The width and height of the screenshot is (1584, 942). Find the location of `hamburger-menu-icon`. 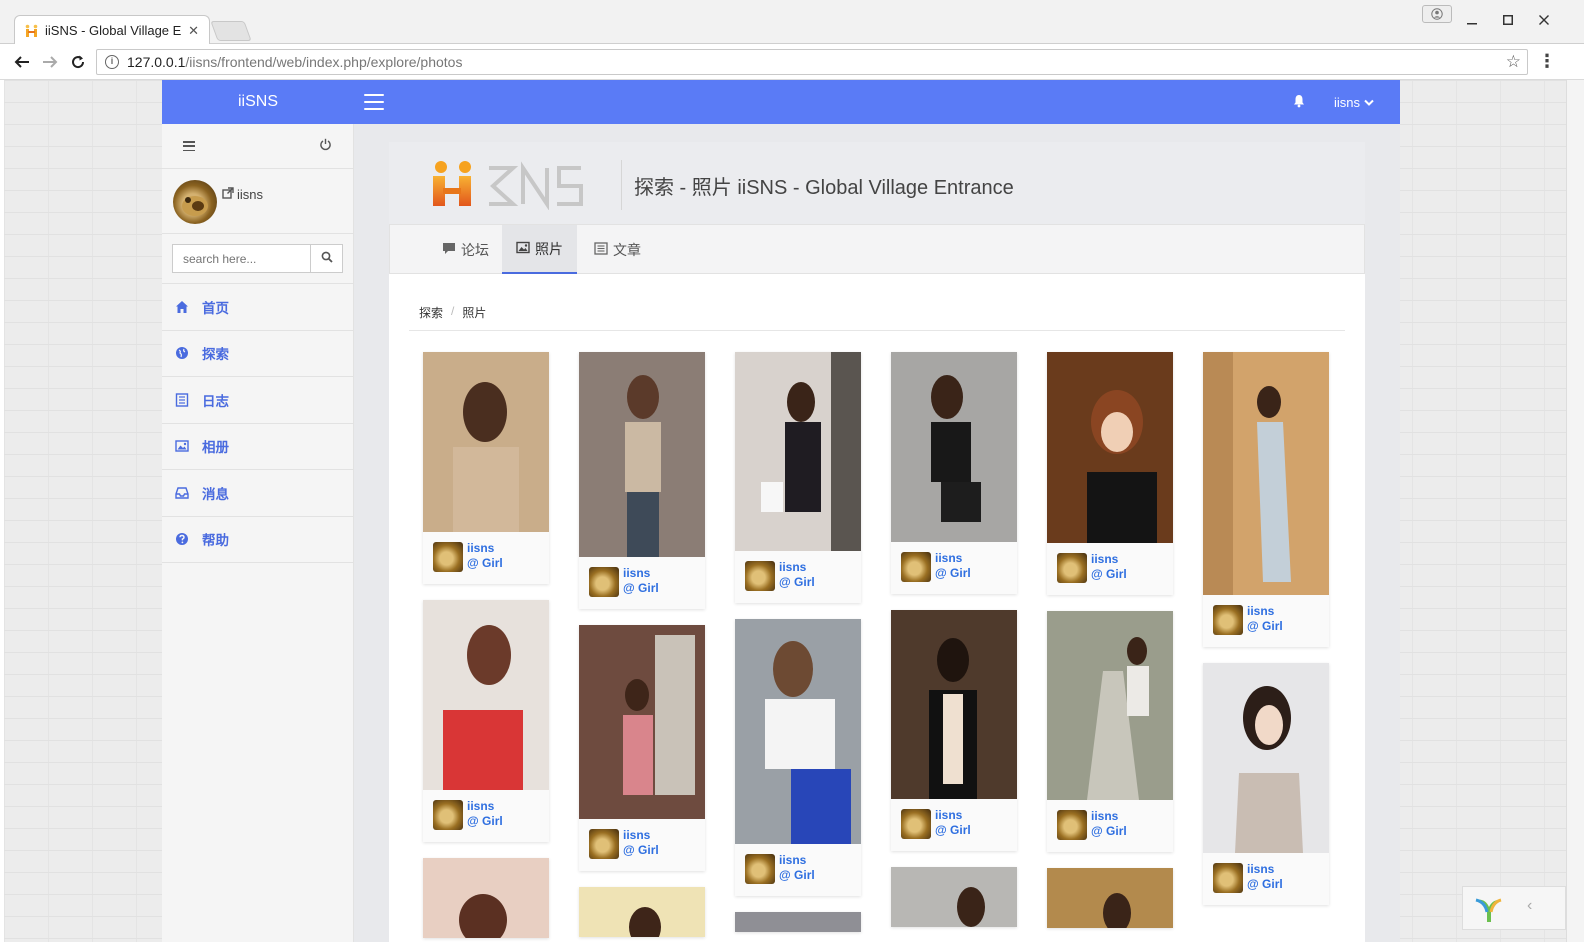

hamburger-menu-icon is located at coordinates (374, 102).